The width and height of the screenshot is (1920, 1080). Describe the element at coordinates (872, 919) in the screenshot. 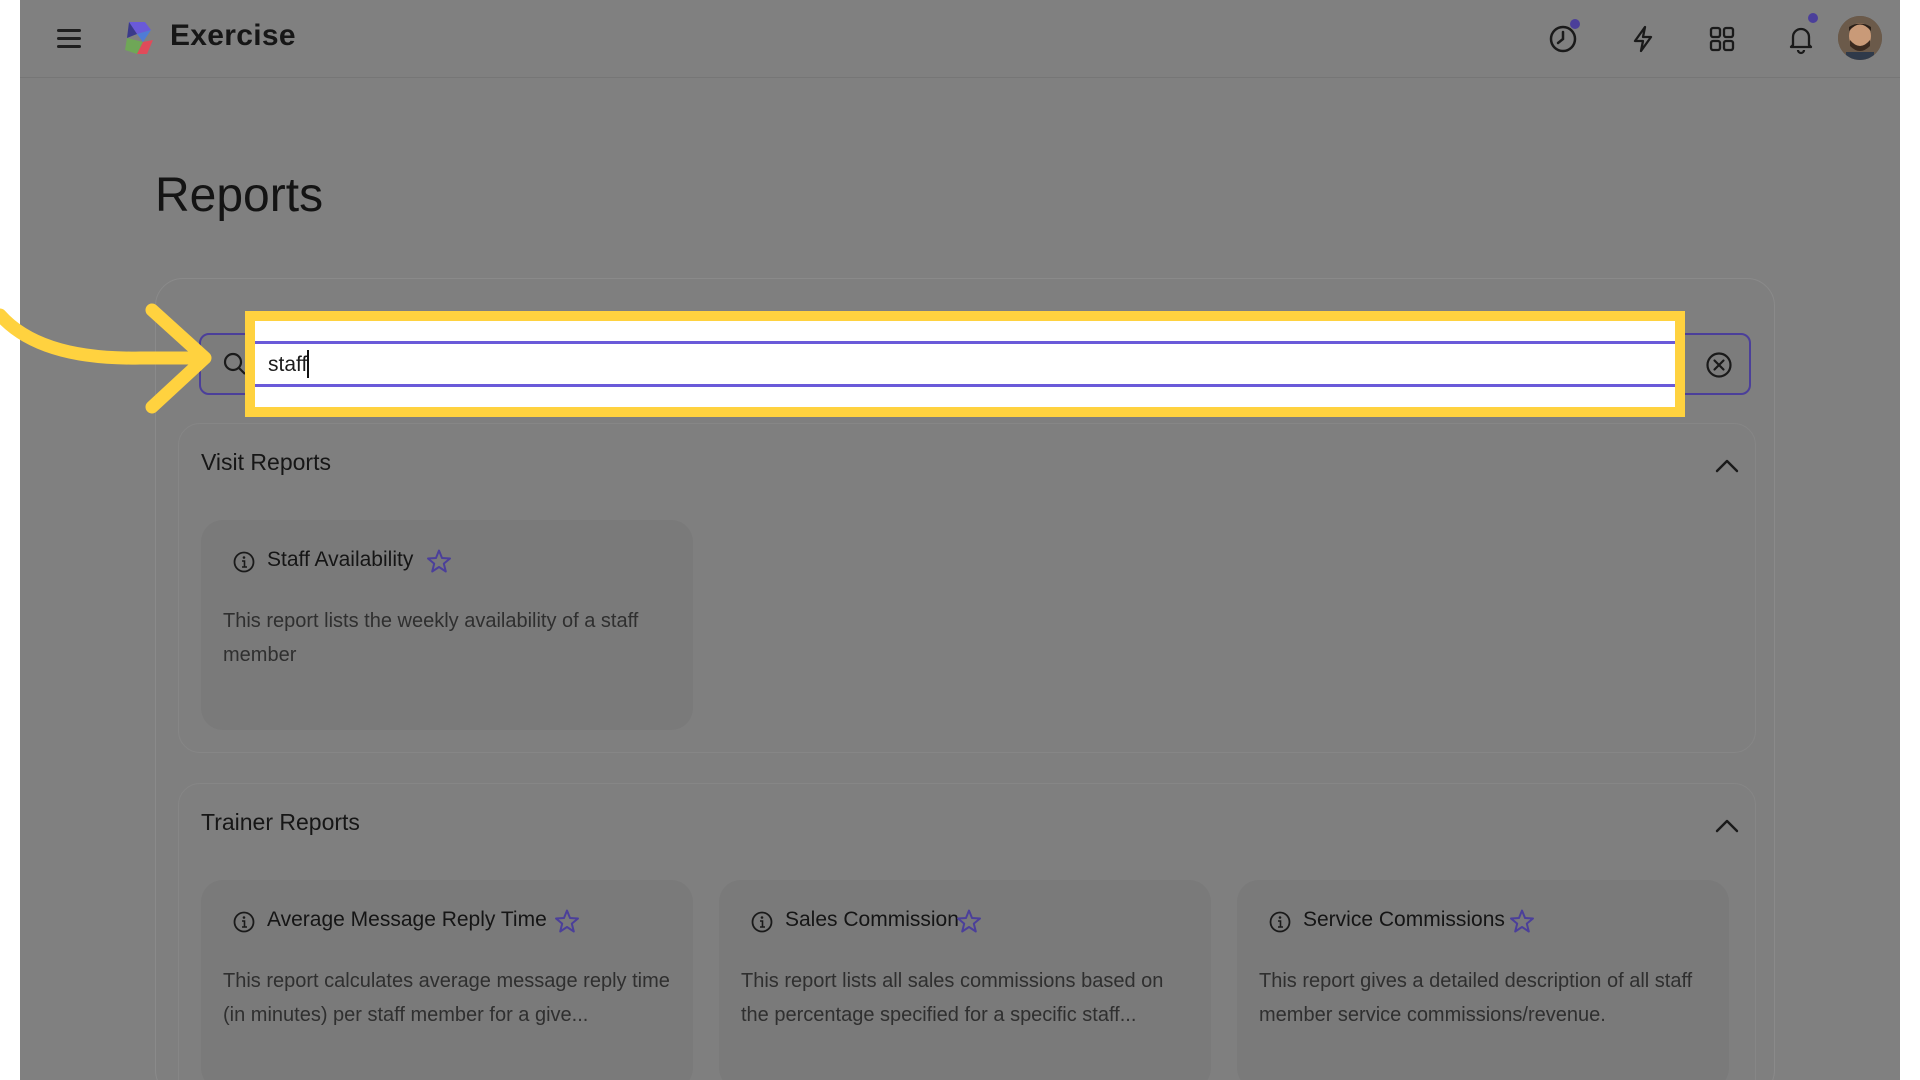

I see `report-card-title: Sales Commission` at that location.